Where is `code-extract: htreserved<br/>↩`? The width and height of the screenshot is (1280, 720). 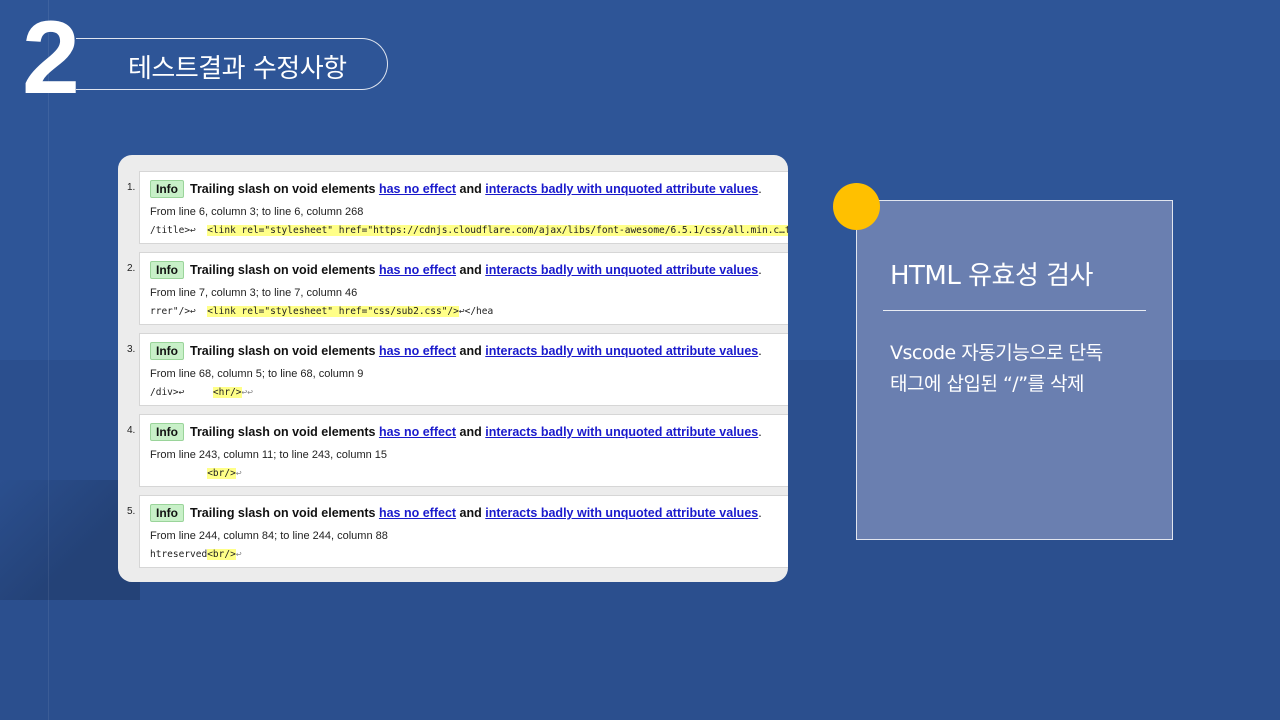 code-extract: htreserved<br/>↩ is located at coordinates (196, 554).